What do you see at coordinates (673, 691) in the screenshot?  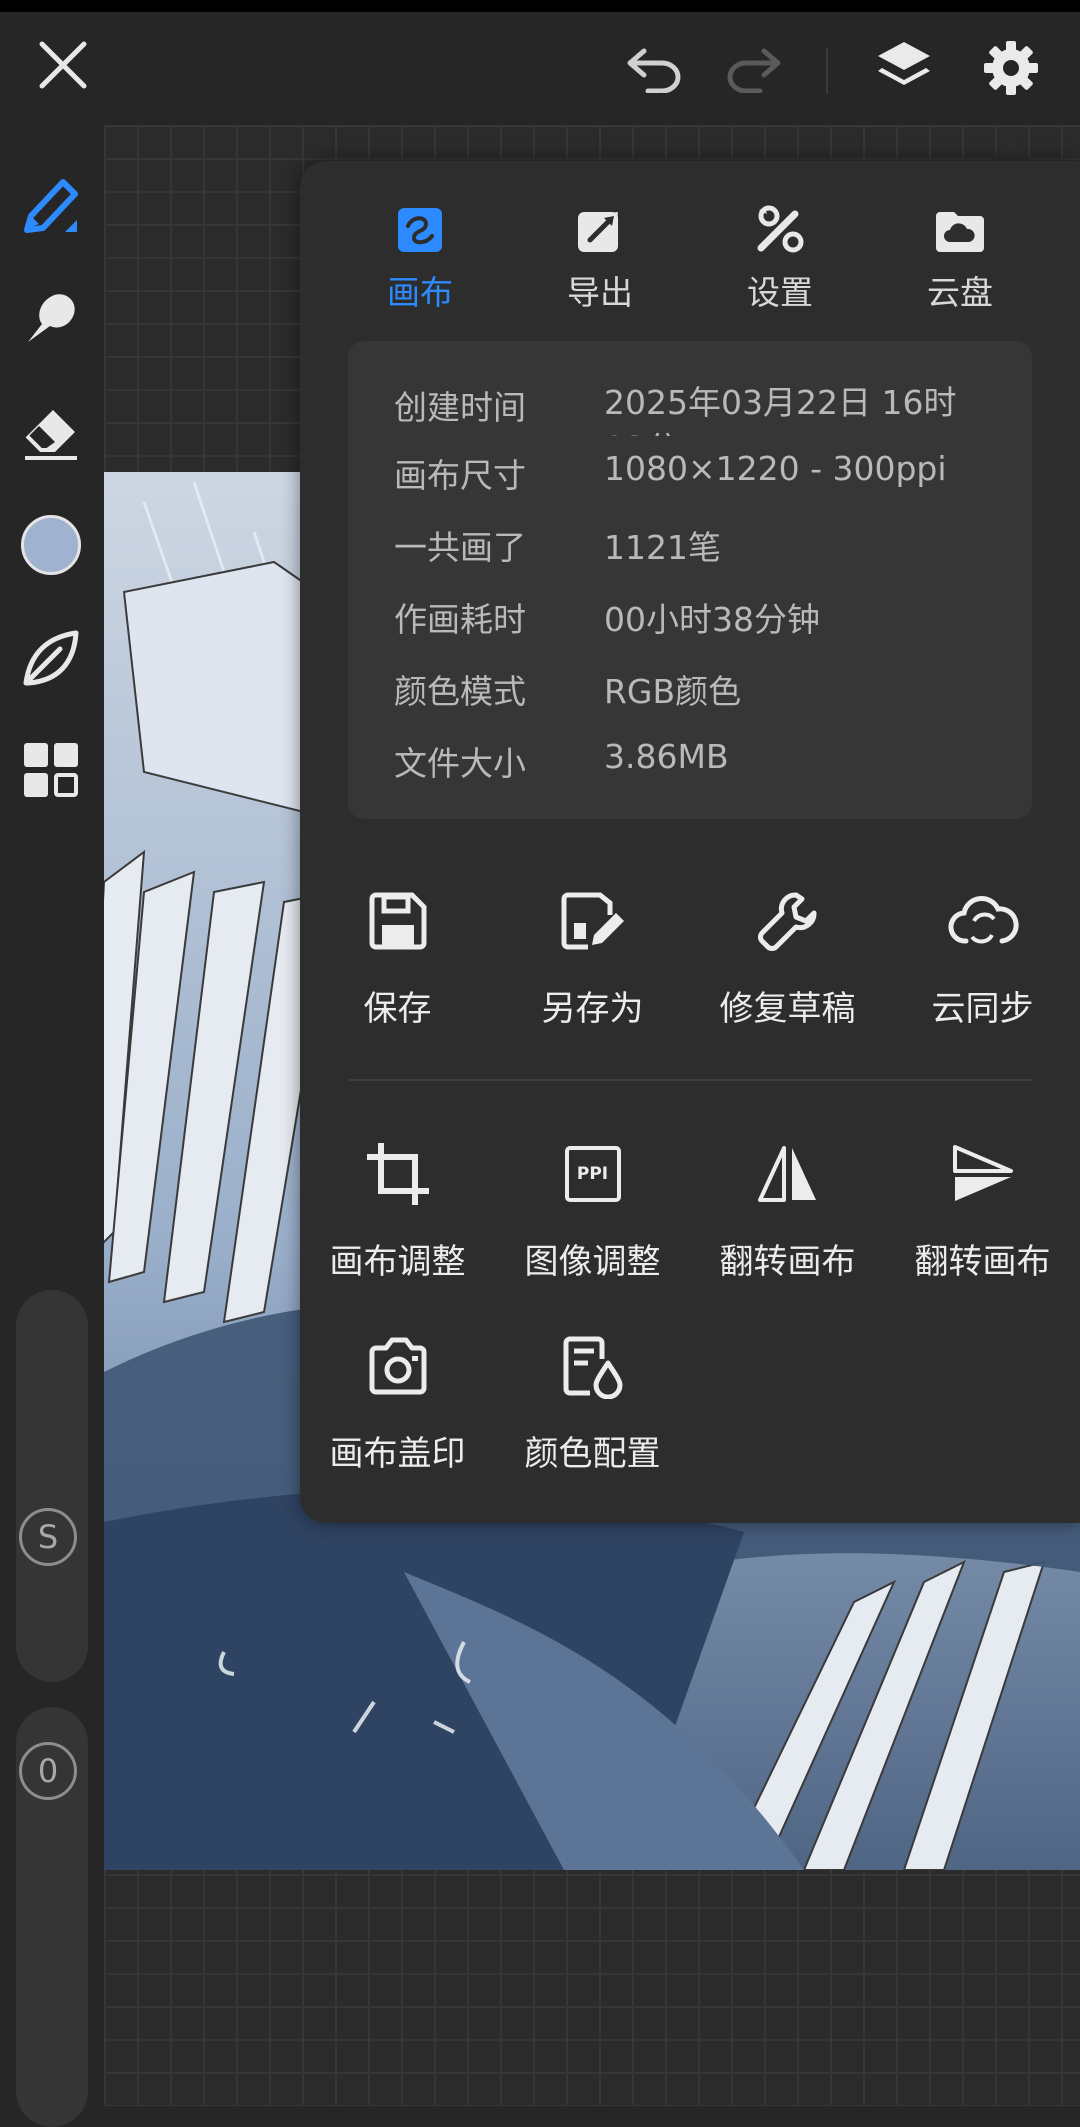 I see `info-value: RGB颜色` at bounding box center [673, 691].